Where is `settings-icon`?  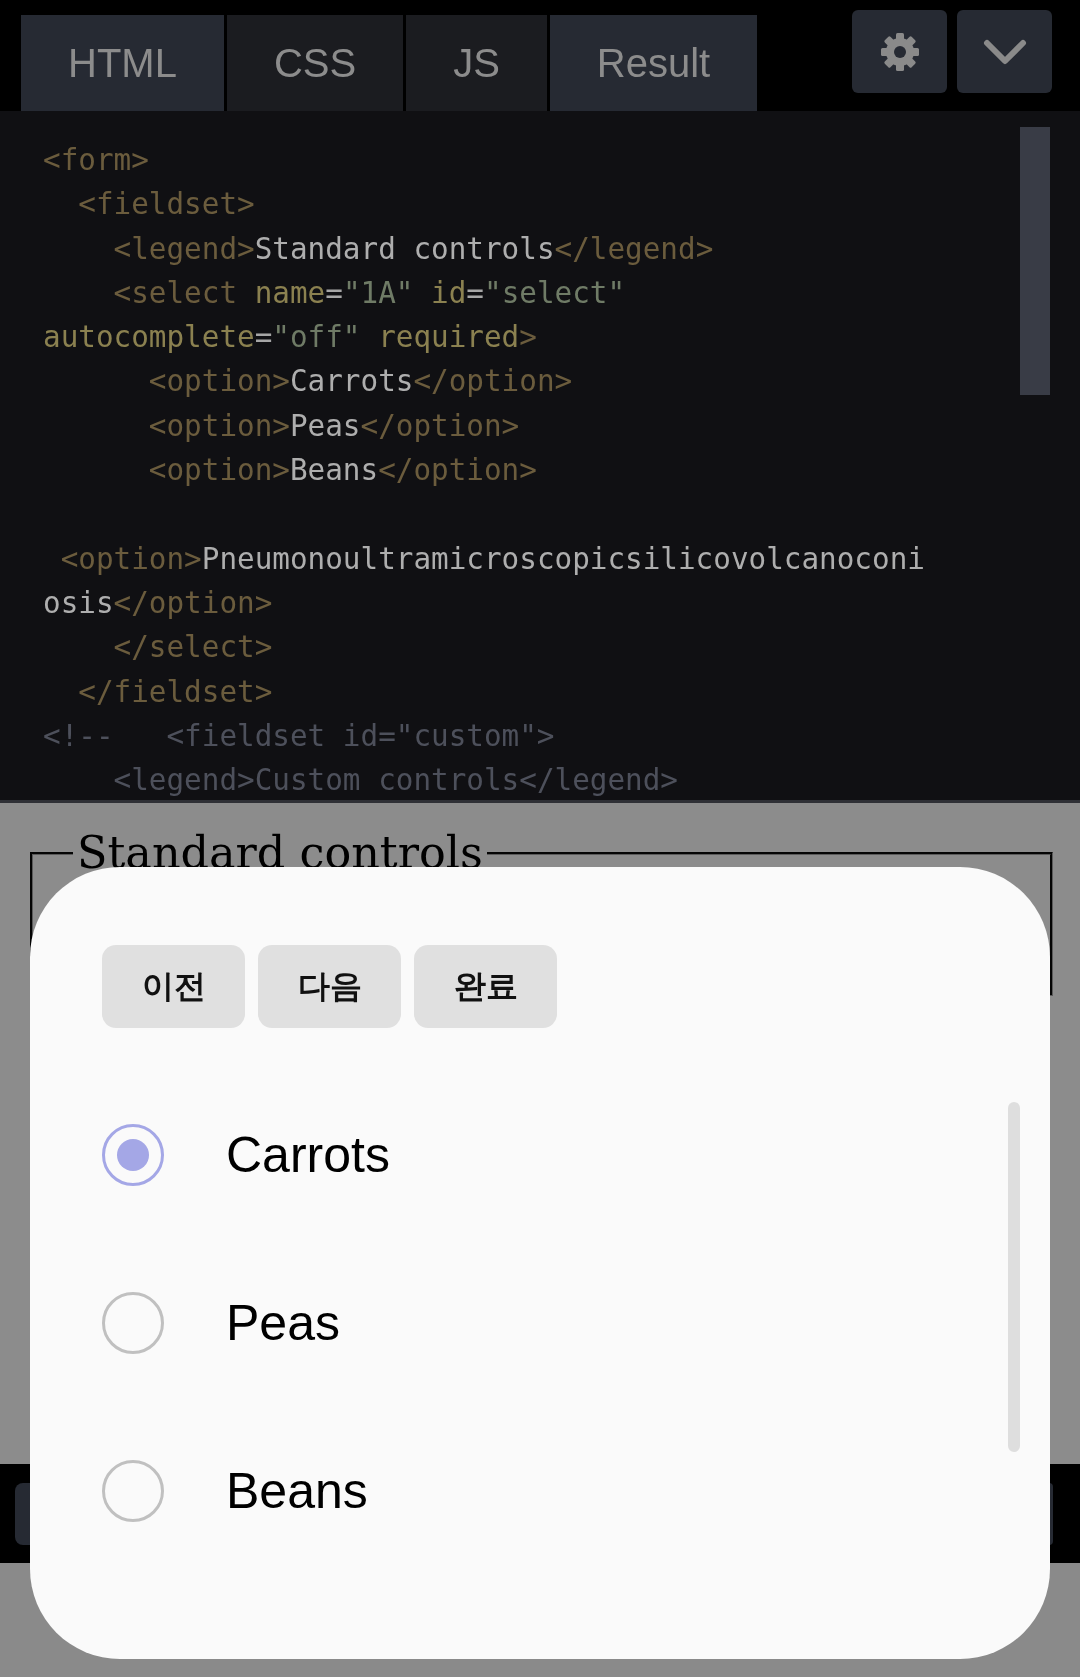
settings-icon is located at coordinates (899, 51).